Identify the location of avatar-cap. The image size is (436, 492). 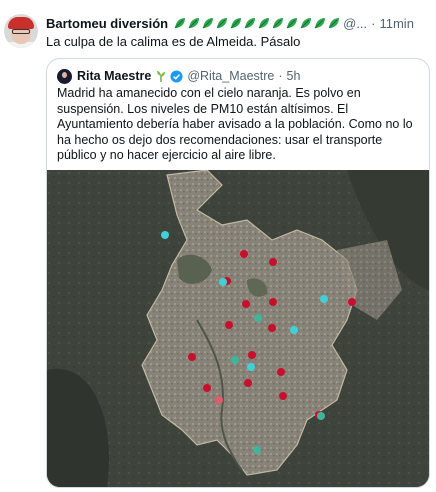
(21, 23).